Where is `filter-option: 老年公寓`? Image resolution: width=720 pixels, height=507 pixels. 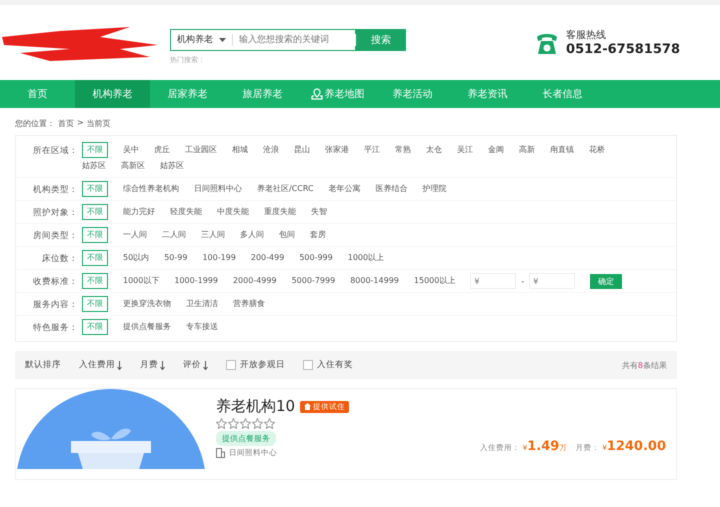 filter-option: 老年公寓 is located at coordinates (344, 189).